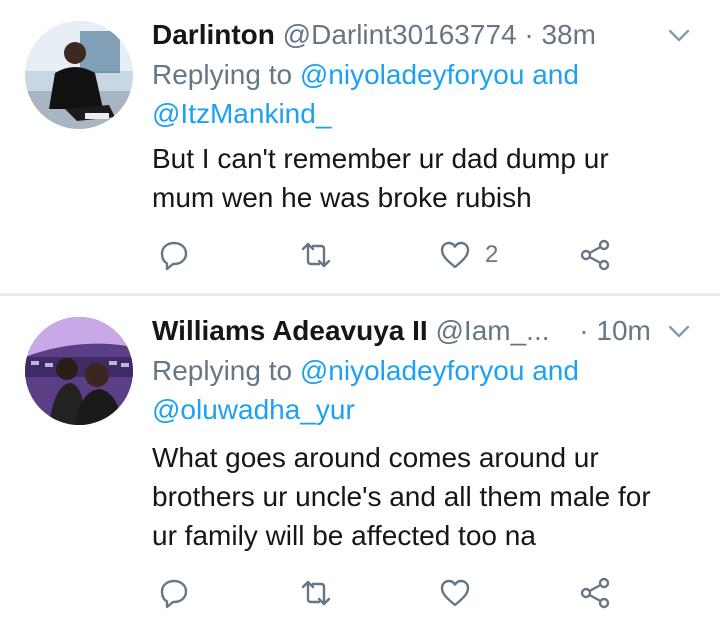  I want to click on tweet-text-line: ur family will be affected too na, so click(344, 535).